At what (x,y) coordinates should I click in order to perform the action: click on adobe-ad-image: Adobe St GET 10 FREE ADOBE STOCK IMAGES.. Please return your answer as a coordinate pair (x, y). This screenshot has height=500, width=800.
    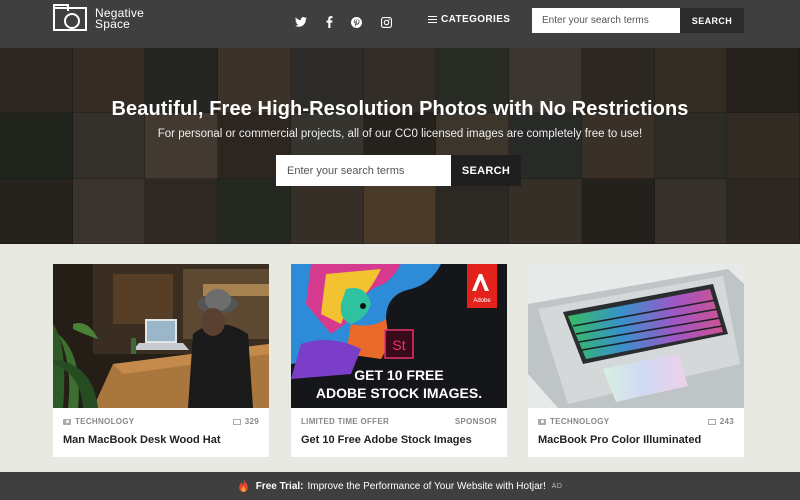
    Looking at the image, I should click on (399, 336).